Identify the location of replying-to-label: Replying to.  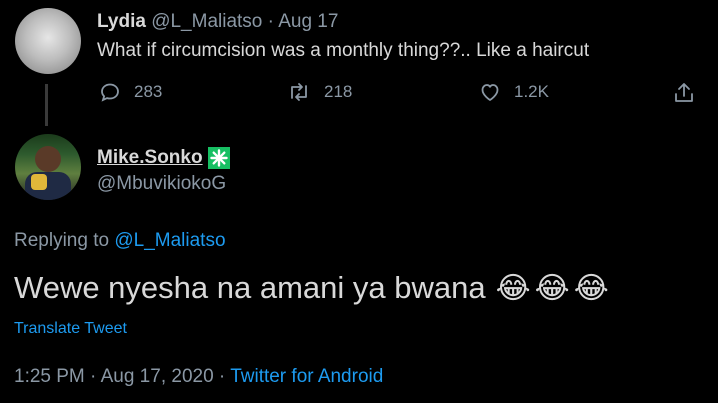
(62, 240).